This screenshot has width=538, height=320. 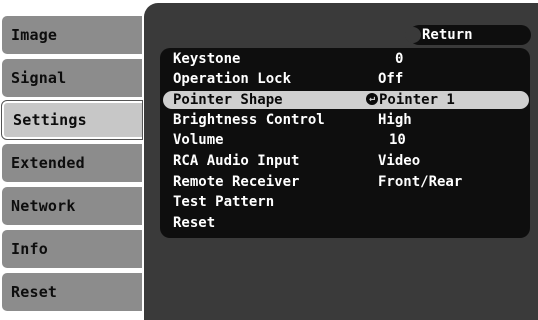 What do you see at coordinates (346, 223) in the screenshot?
I see `menu-row-reset: Reset` at bounding box center [346, 223].